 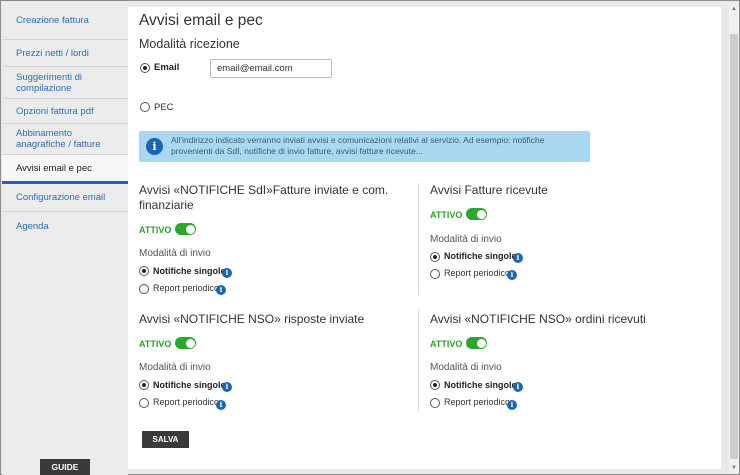 What do you see at coordinates (435, 257) in the screenshot?
I see `ricevute-singole-radio` at bounding box center [435, 257].